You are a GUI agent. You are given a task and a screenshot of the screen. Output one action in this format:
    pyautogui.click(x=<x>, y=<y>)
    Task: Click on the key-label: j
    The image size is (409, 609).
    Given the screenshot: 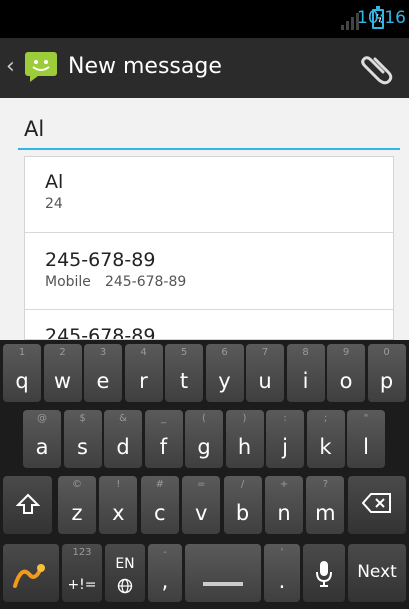 What is the action you would take?
    pyautogui.click(x=285, y=447)
    